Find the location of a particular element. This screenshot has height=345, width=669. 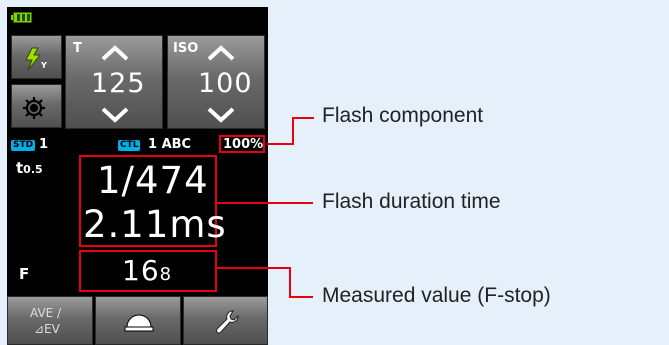

battery-full-icon is located at coordinates (21, 17).